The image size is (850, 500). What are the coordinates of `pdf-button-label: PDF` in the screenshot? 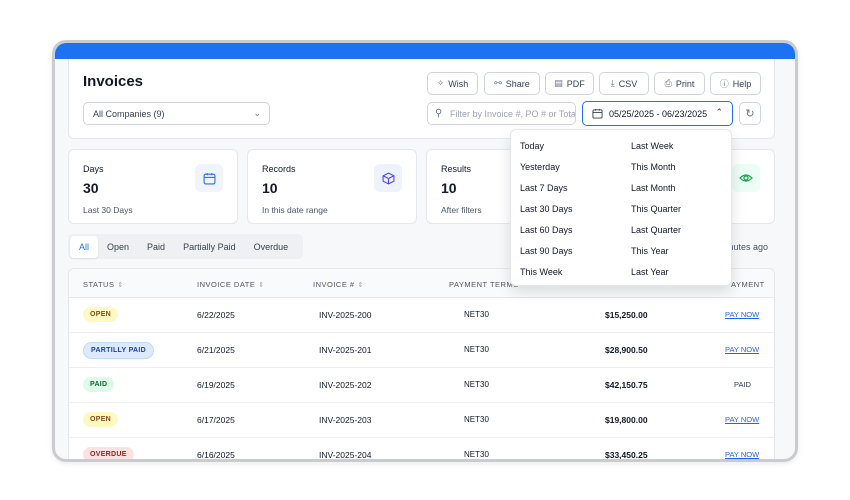 It's located at (575, 83).